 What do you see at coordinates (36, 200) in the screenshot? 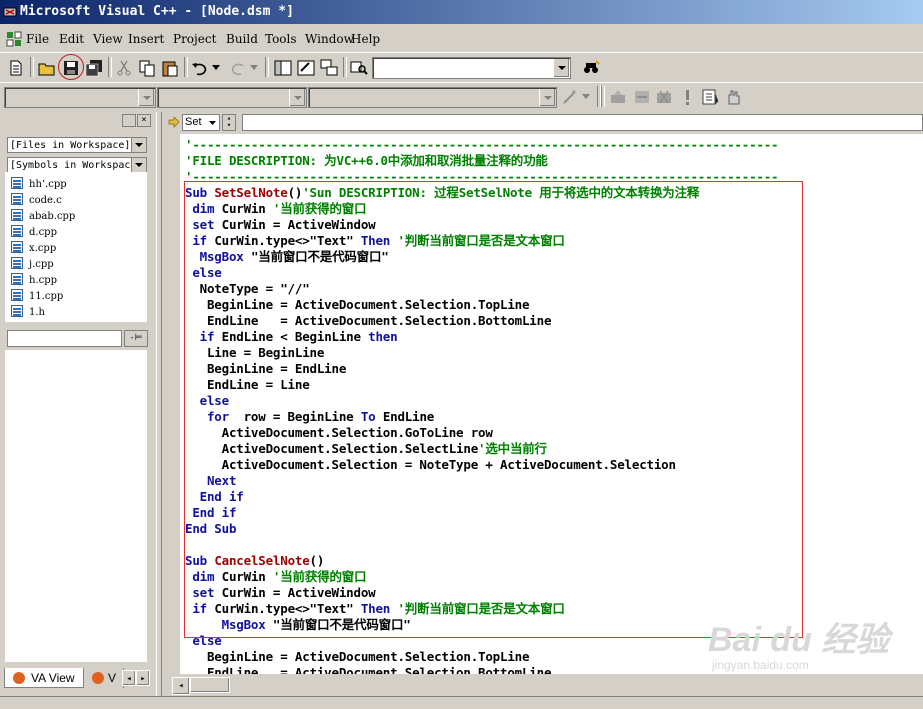
I see `list-item: code.c` at bounding box center [36, 200].